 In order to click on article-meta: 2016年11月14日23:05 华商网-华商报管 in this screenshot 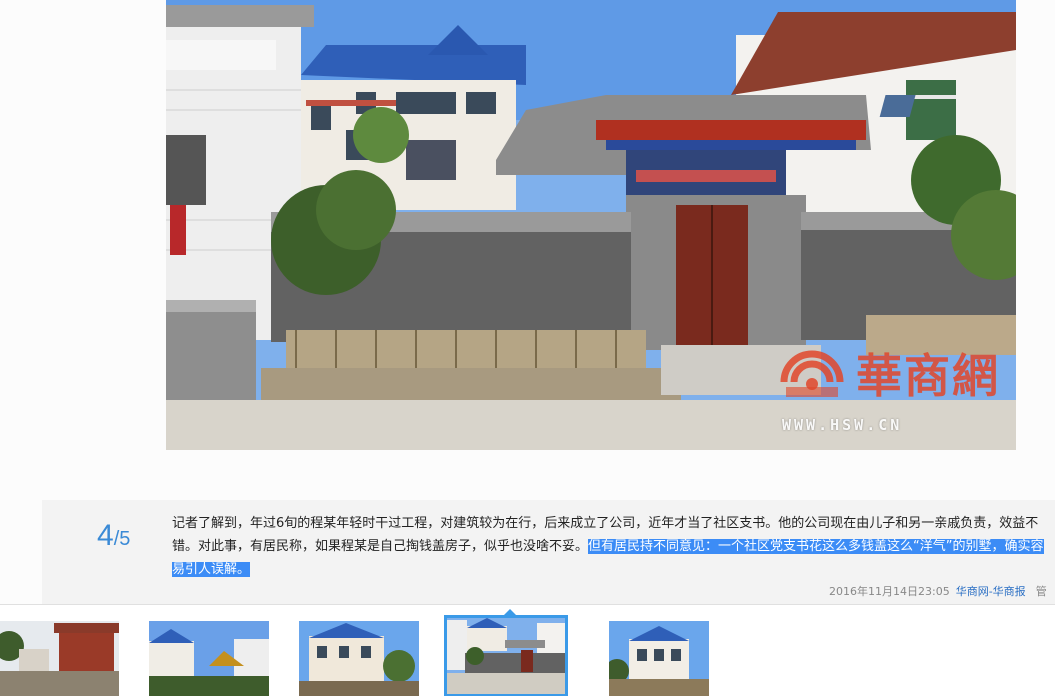, I will do `click(938, 591)`.